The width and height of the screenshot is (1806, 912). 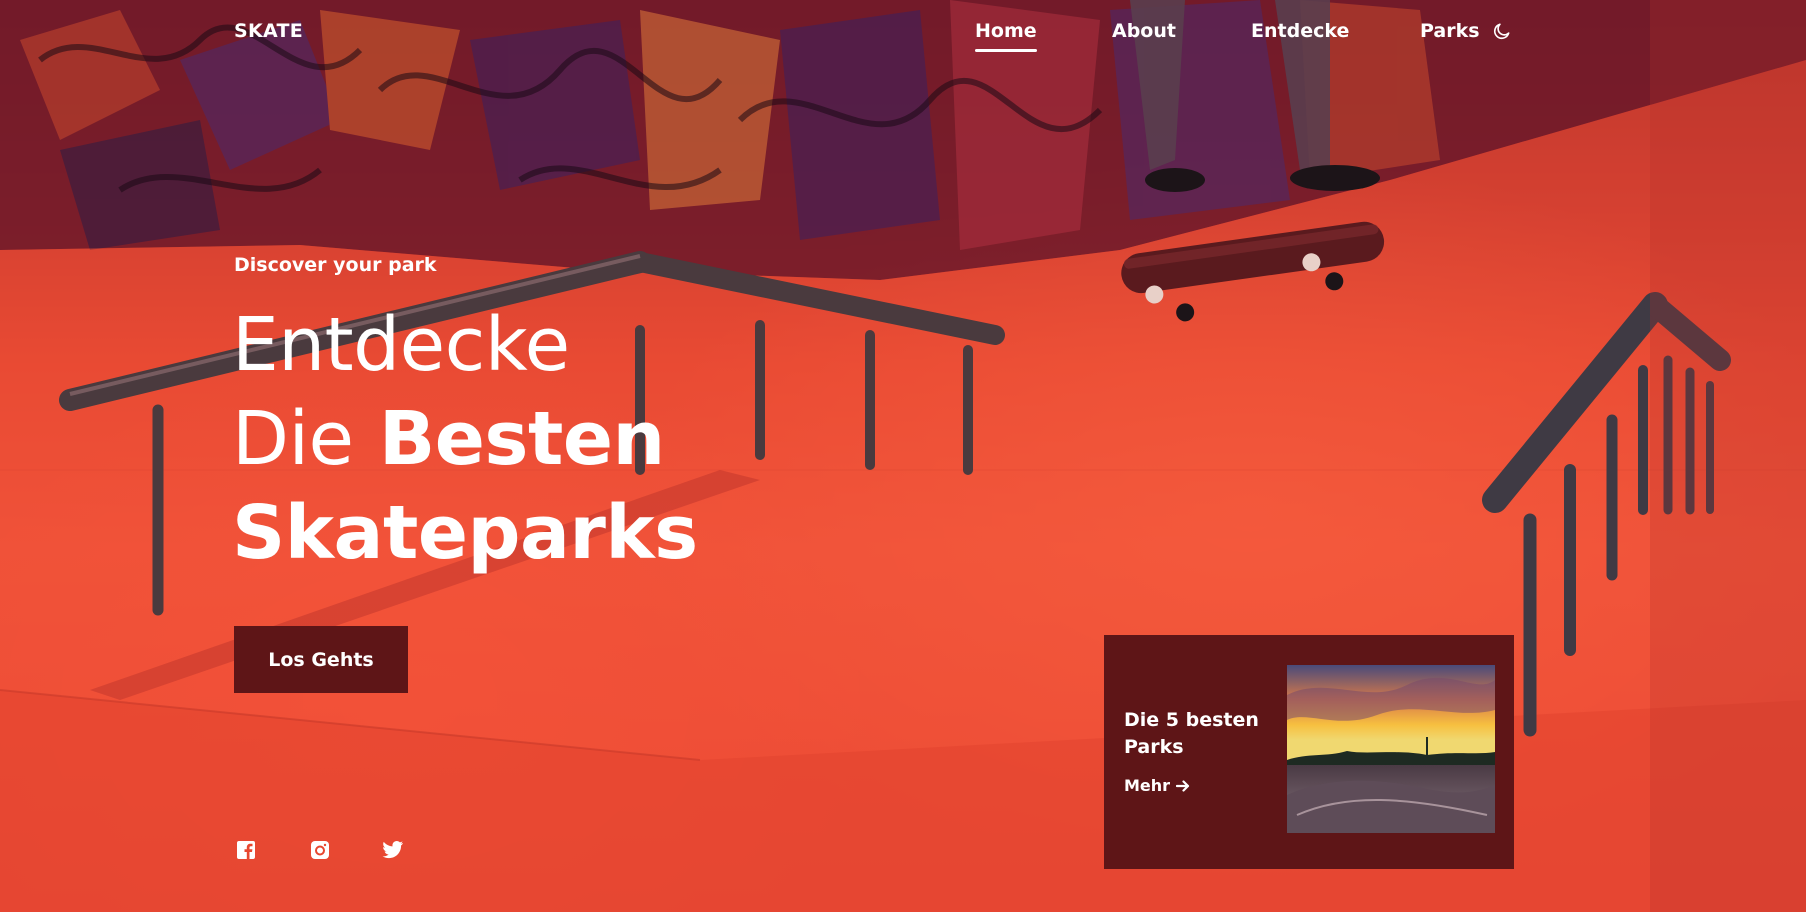 I want to click on instagram-icon, so click(x=321, y=851).